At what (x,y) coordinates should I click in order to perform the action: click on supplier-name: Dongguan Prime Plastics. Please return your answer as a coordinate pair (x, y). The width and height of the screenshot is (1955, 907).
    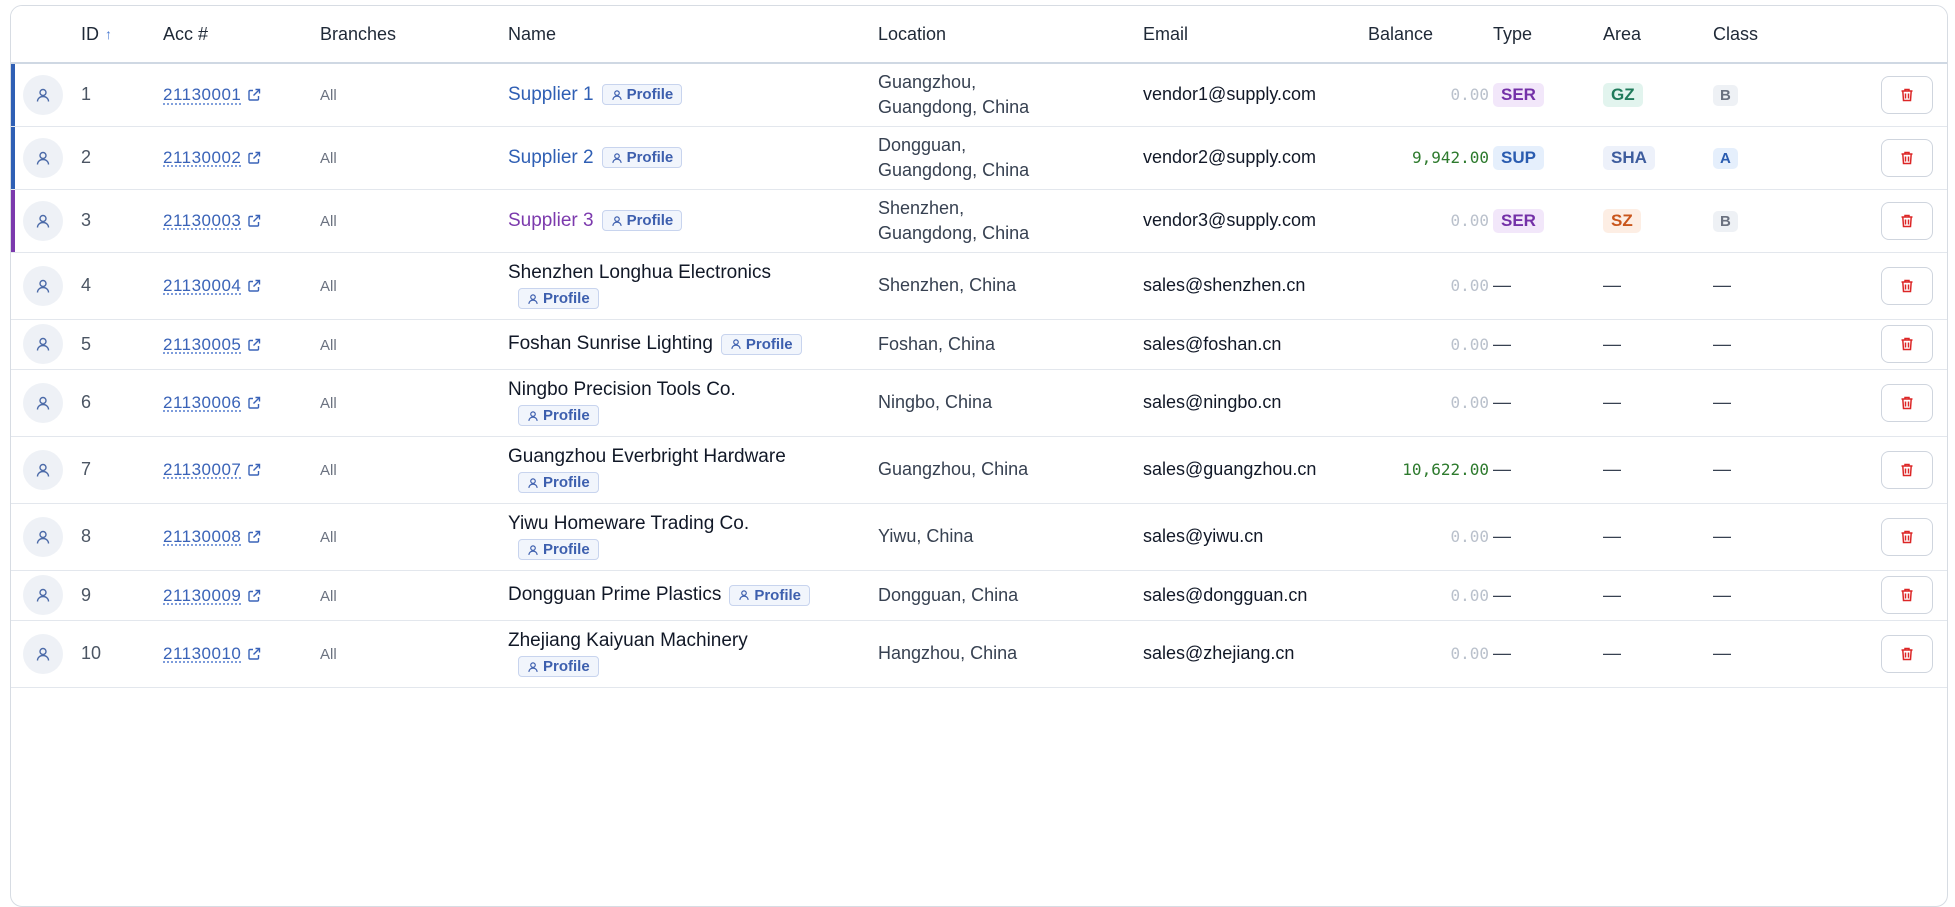
    Looking at the image, I should click on (614, 595).